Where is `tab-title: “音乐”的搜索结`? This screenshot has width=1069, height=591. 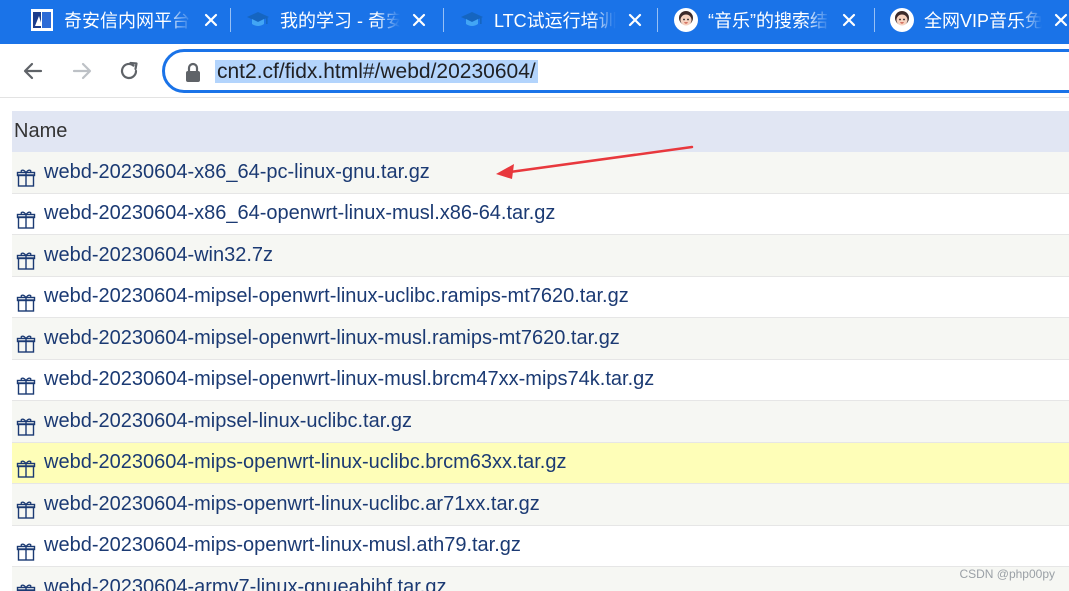
tab-title: “音乐”的搜索结 is located at coordinates (768, 21).